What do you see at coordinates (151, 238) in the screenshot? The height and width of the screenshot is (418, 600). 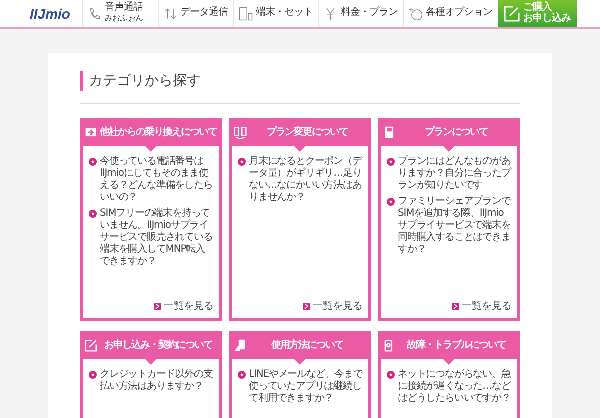 I see `question-link: SIMフリーの端末を持っていません。IIJmioサプライサービスで販売されている端末を購入してMNP転入できますか？` at bounding box center [151, 238].